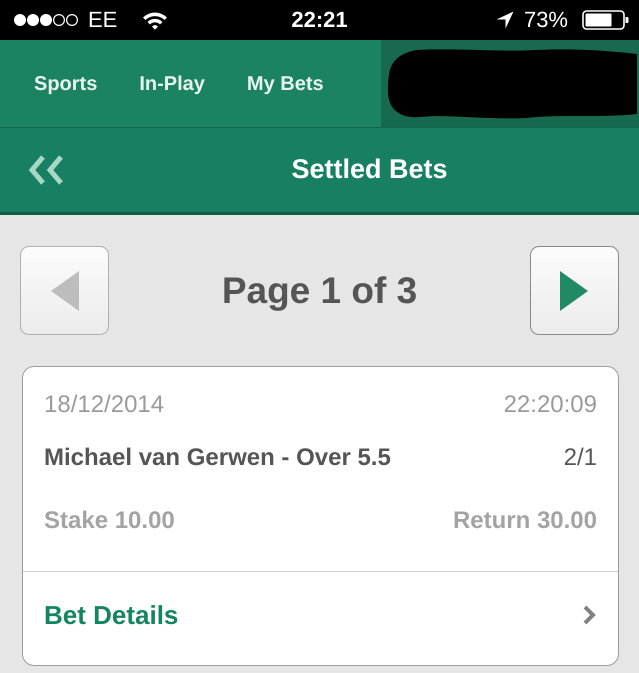 This screenshot has height=673, width=639. What do you see at coordinates (111, 615) in the screenshot?
I see `bet-details-link: Bet Details` at bounding box center [111, 615].